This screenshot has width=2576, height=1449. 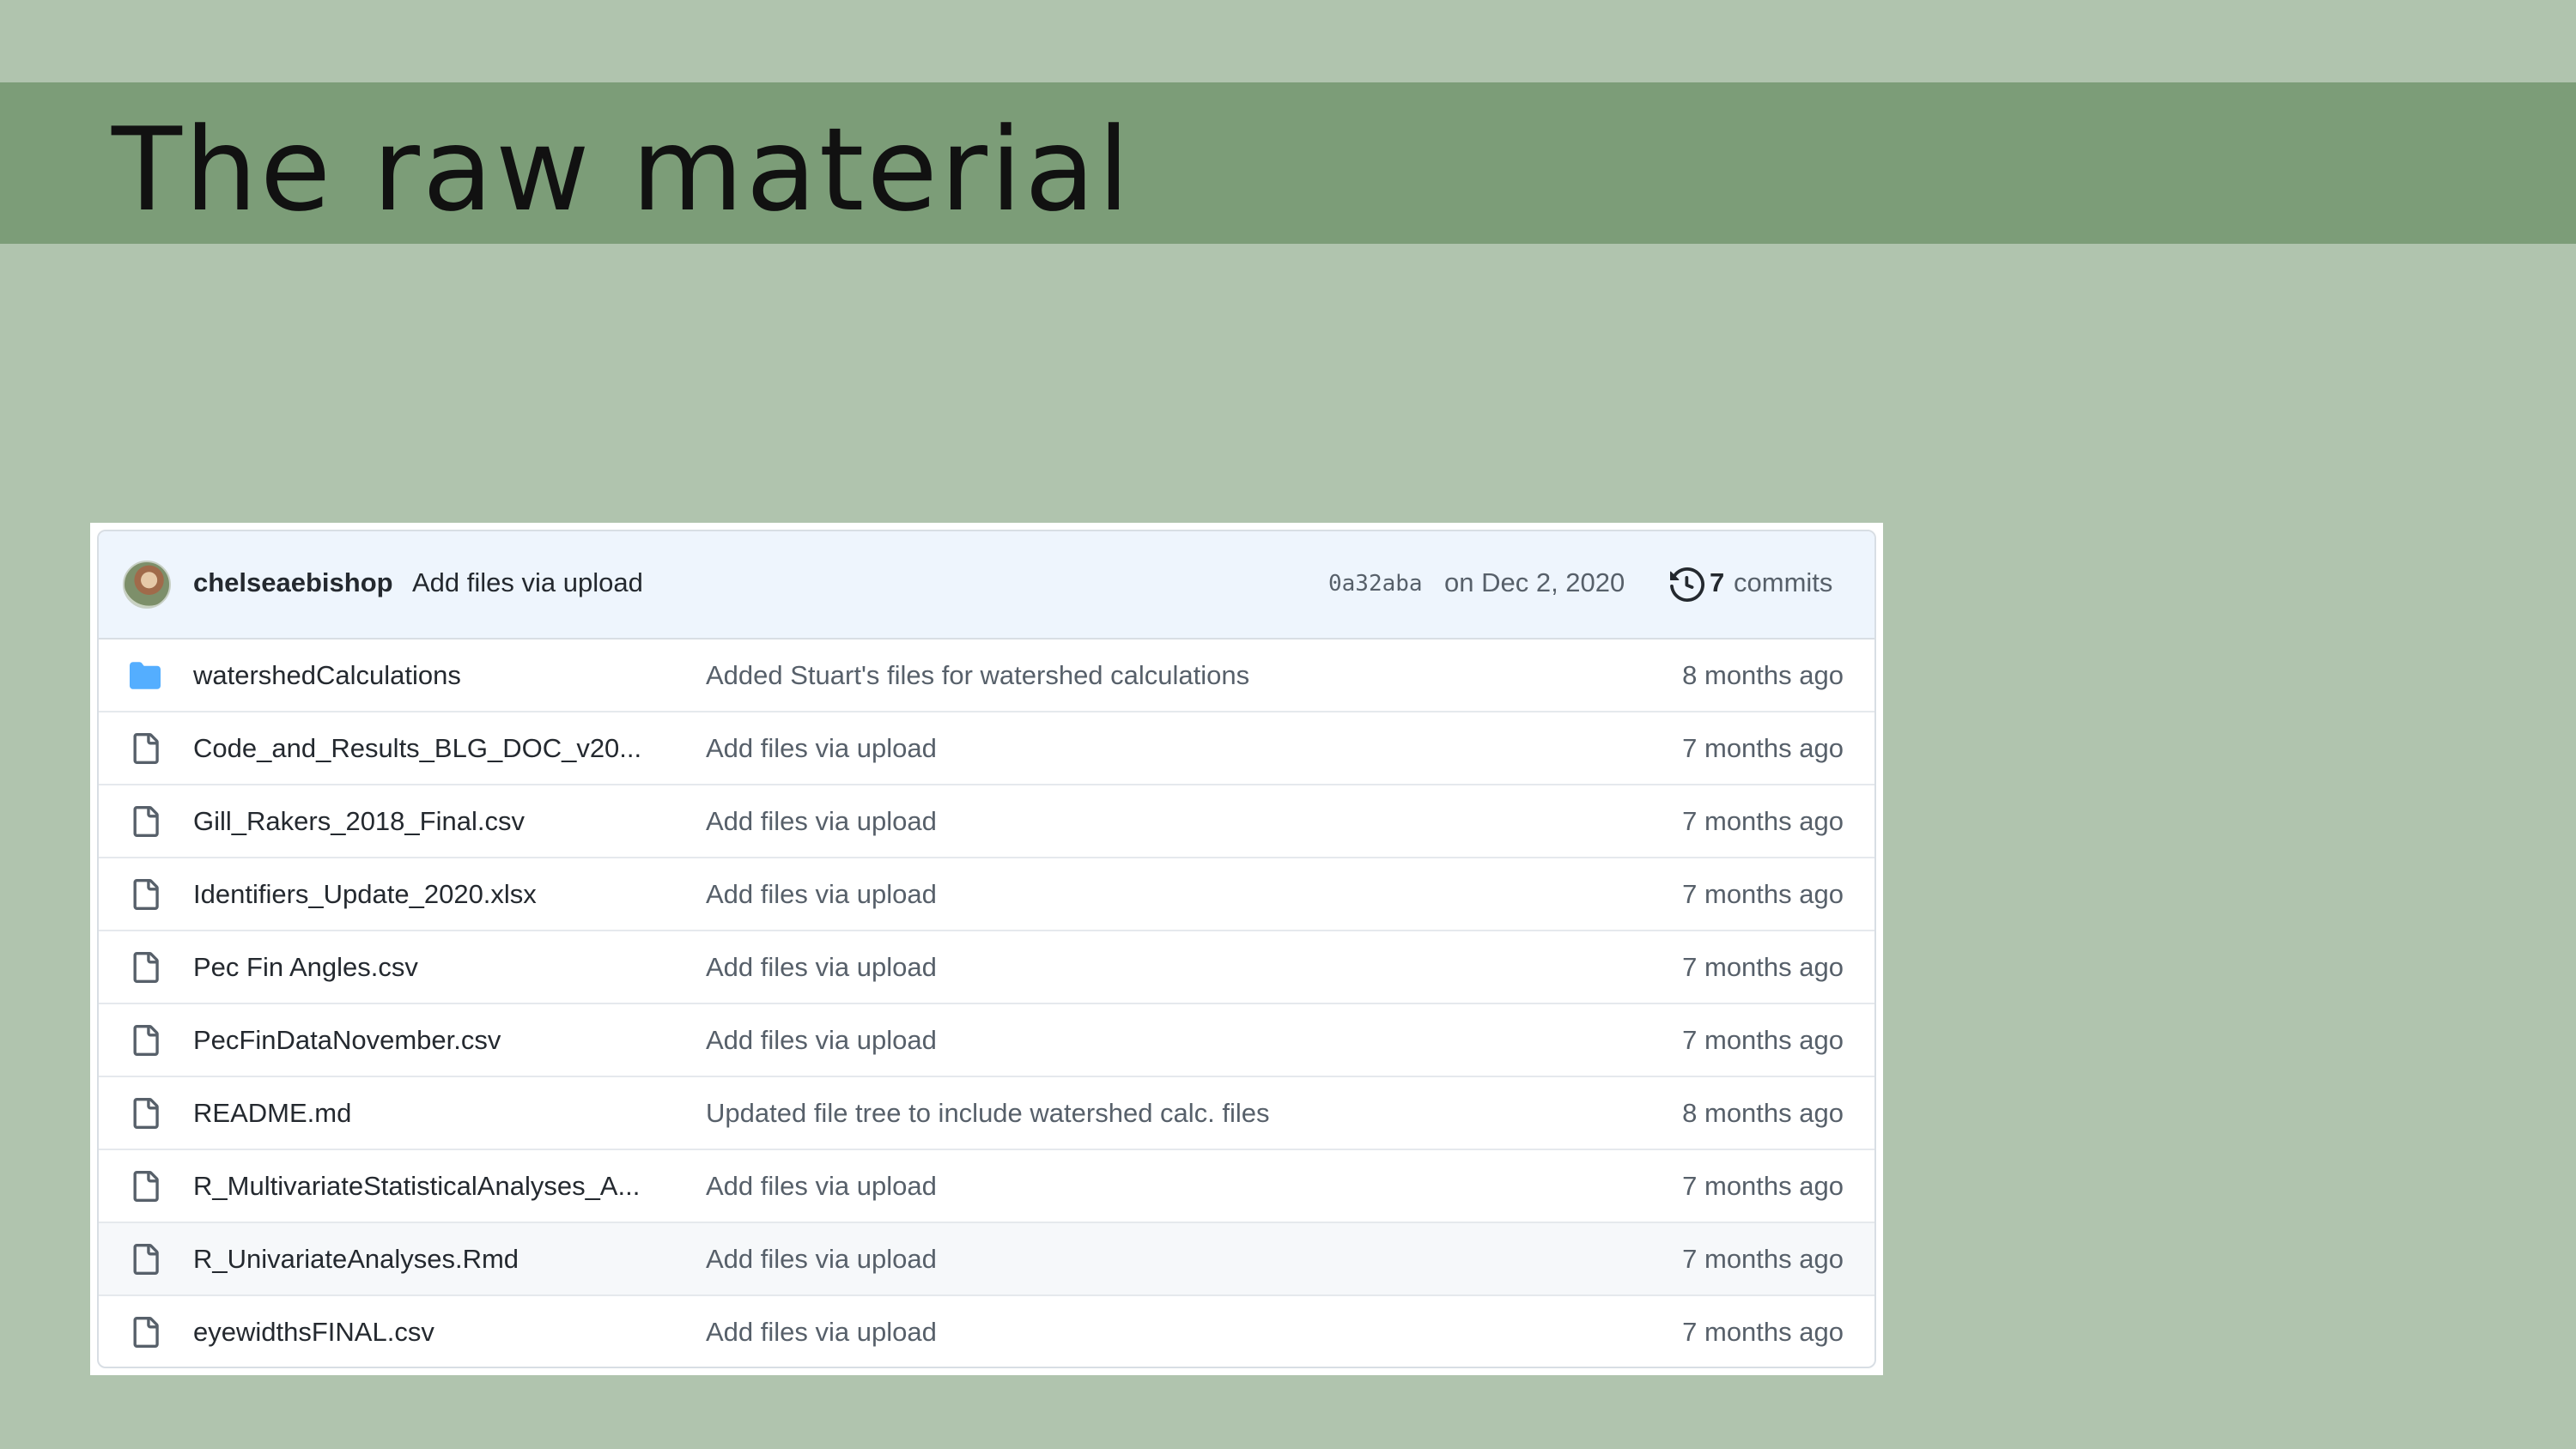 I want to click on file-name-link: Gill_Rakers_2018_Final.csv, so click(x=359, y=821).